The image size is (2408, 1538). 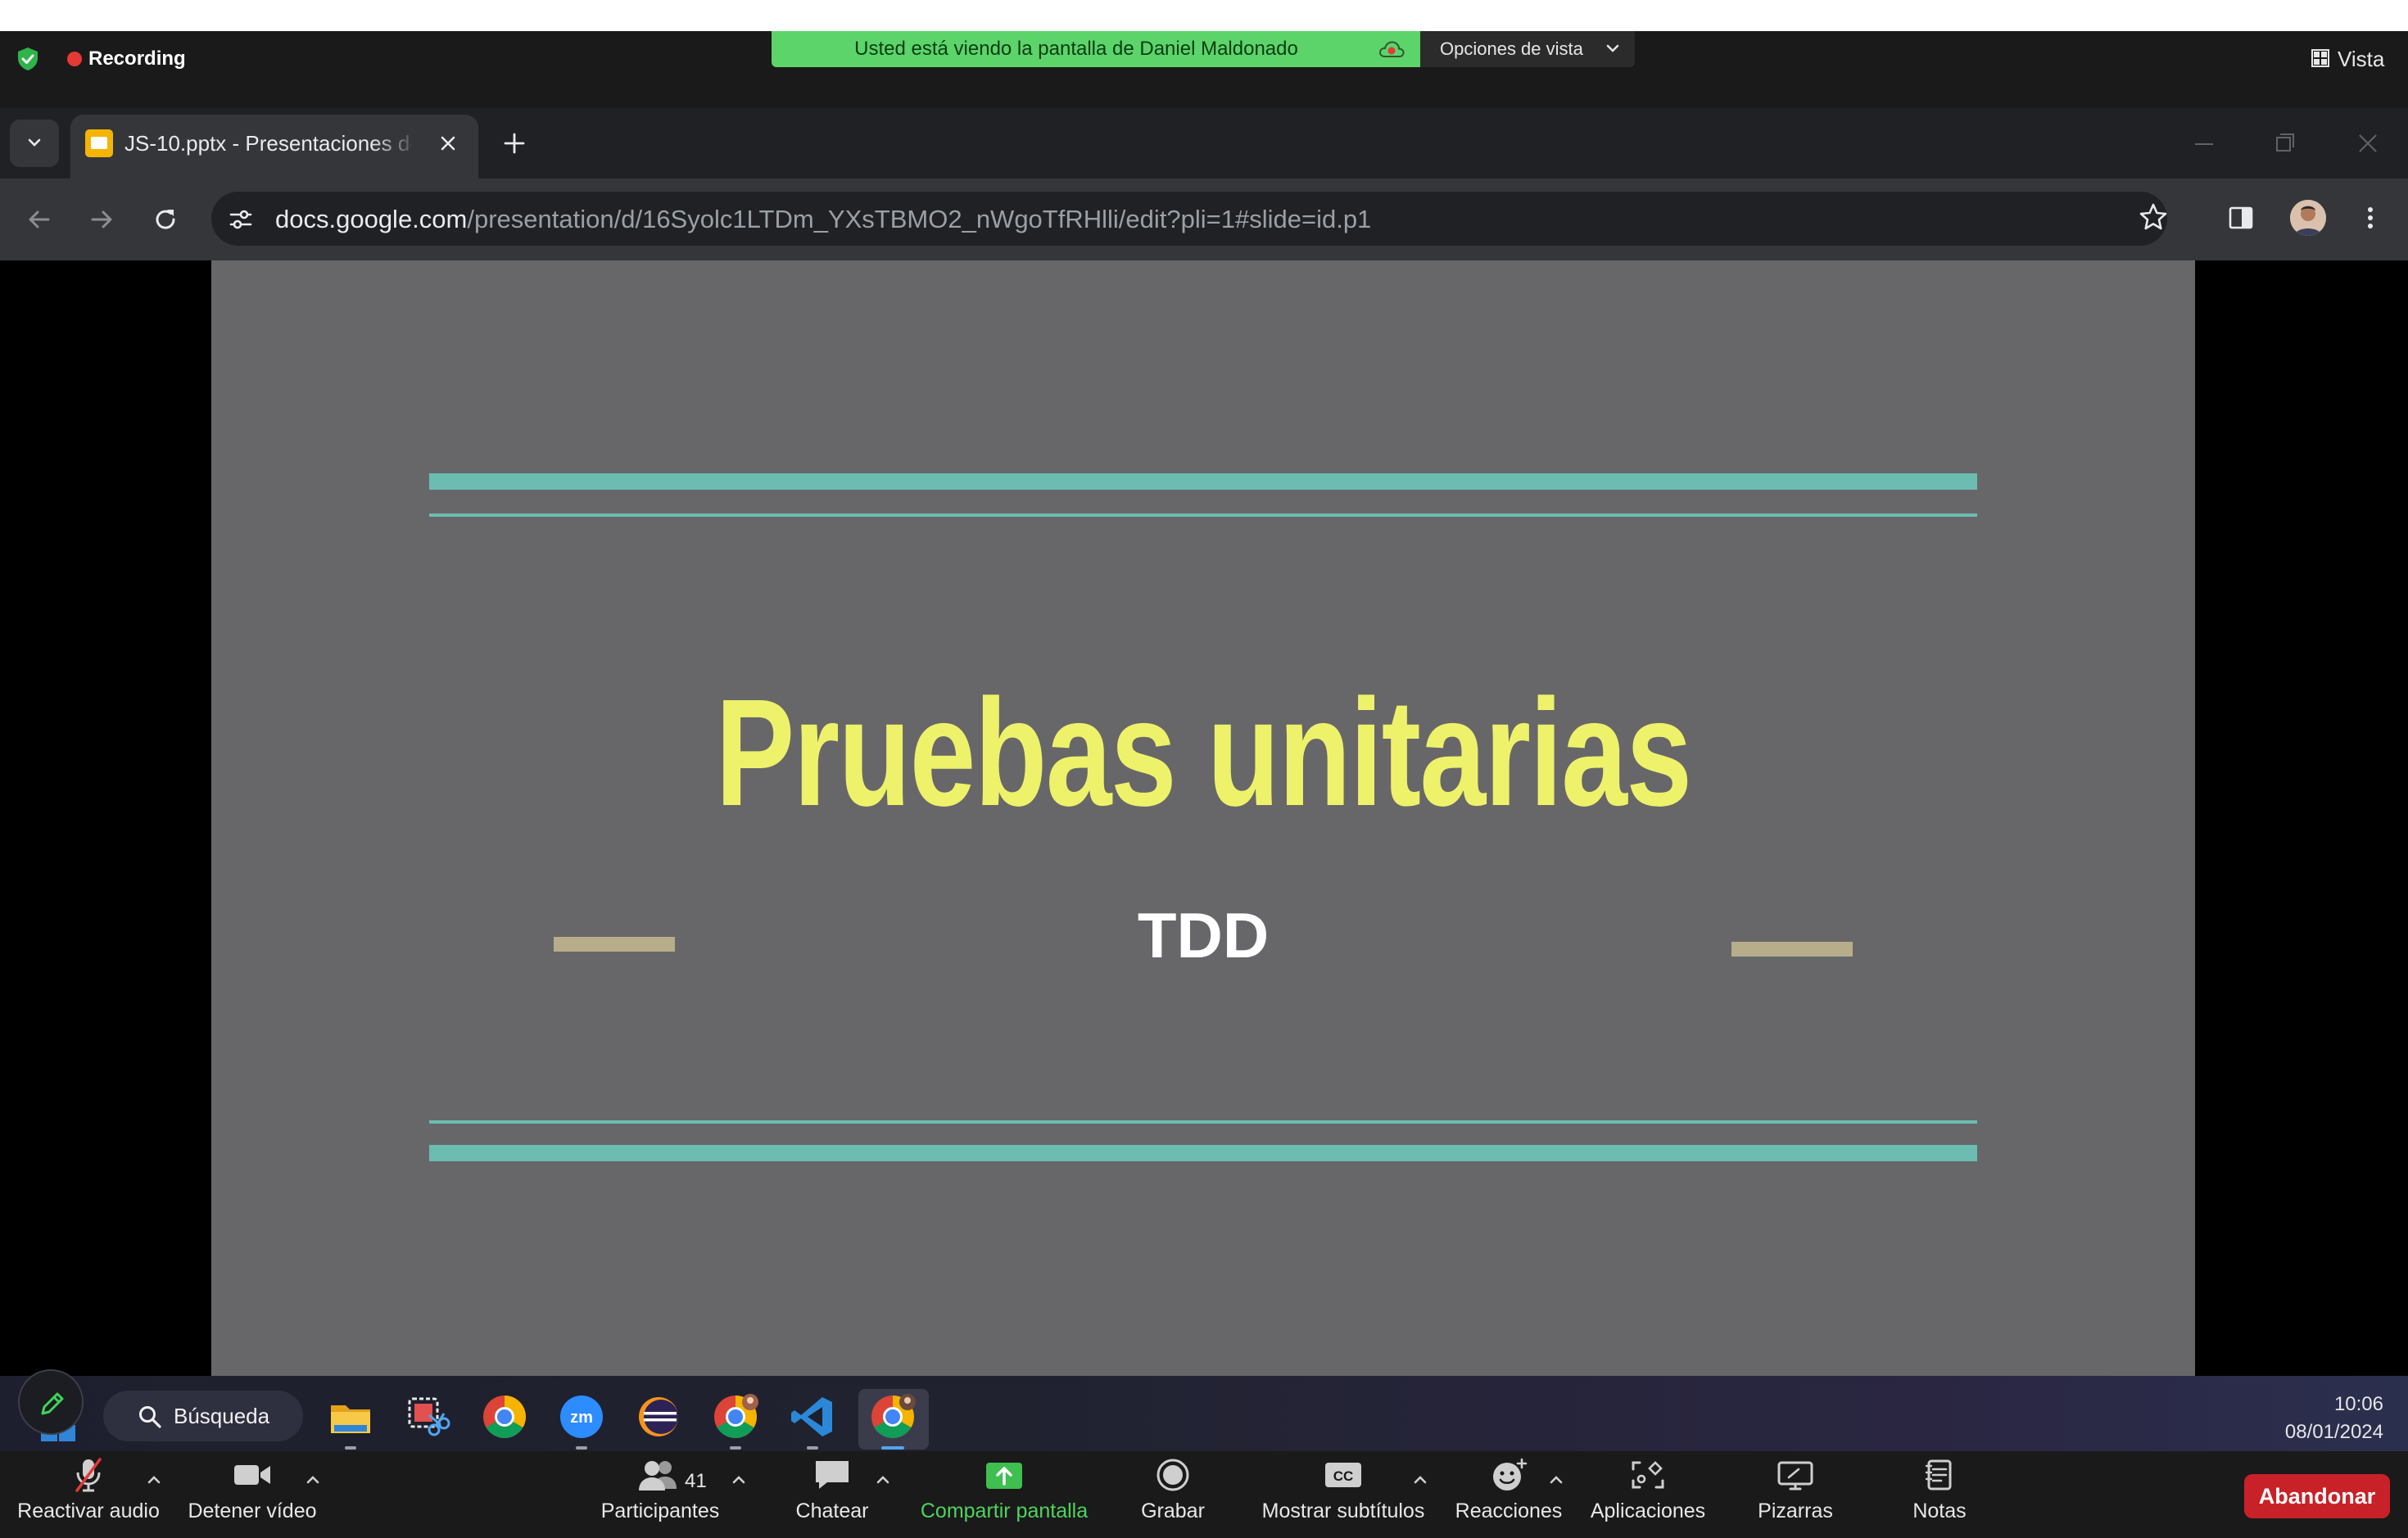 What do you see at coordinates (1795, 1475) in the screenshot?
I see `whiteboard-icon` at bounding box center [1795, 1475].